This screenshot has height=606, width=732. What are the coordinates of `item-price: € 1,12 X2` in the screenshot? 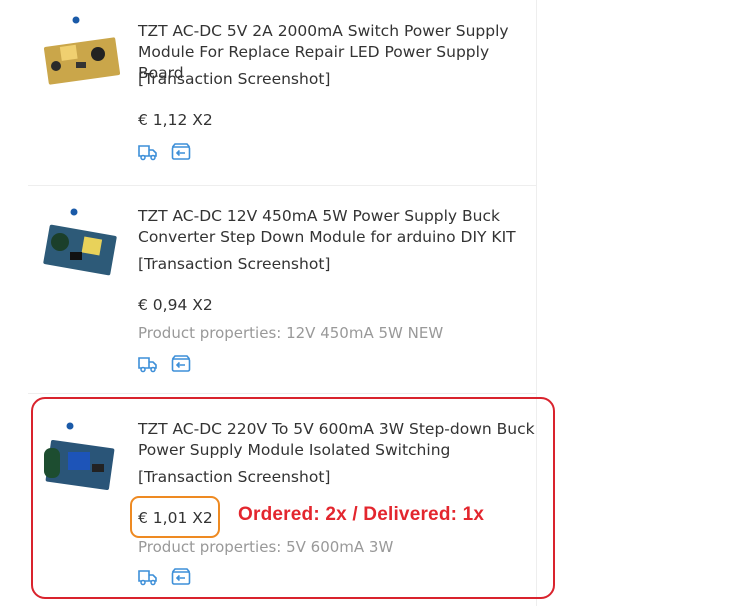 It's located at (175, 120).